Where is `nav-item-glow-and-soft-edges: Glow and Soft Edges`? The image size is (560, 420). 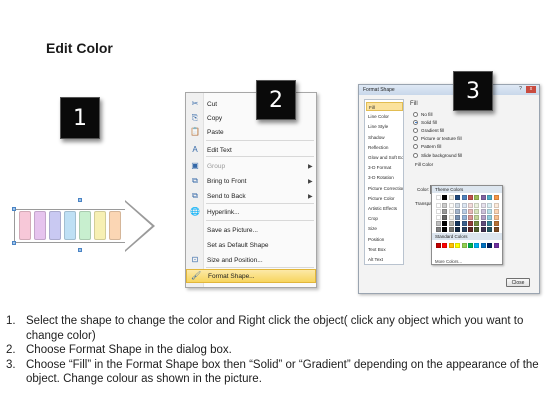 nav-item-glow-and-soft-edges: Glow and Soft Edges is located at coordinates (384, 157).